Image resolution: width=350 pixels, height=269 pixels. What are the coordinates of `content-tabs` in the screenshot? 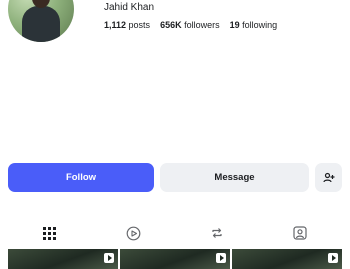 It's located at (175, 233).